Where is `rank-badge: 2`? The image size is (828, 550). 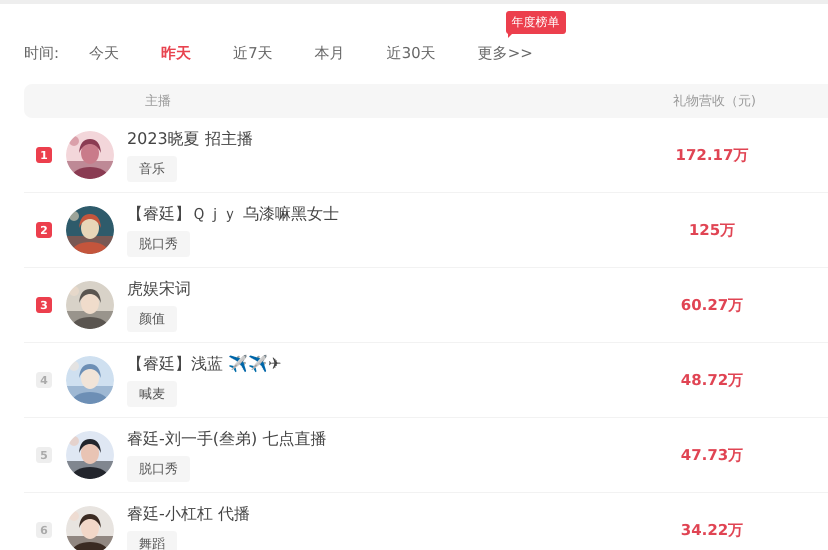 rank-badge: 2 is located at coordinates (44, 230).